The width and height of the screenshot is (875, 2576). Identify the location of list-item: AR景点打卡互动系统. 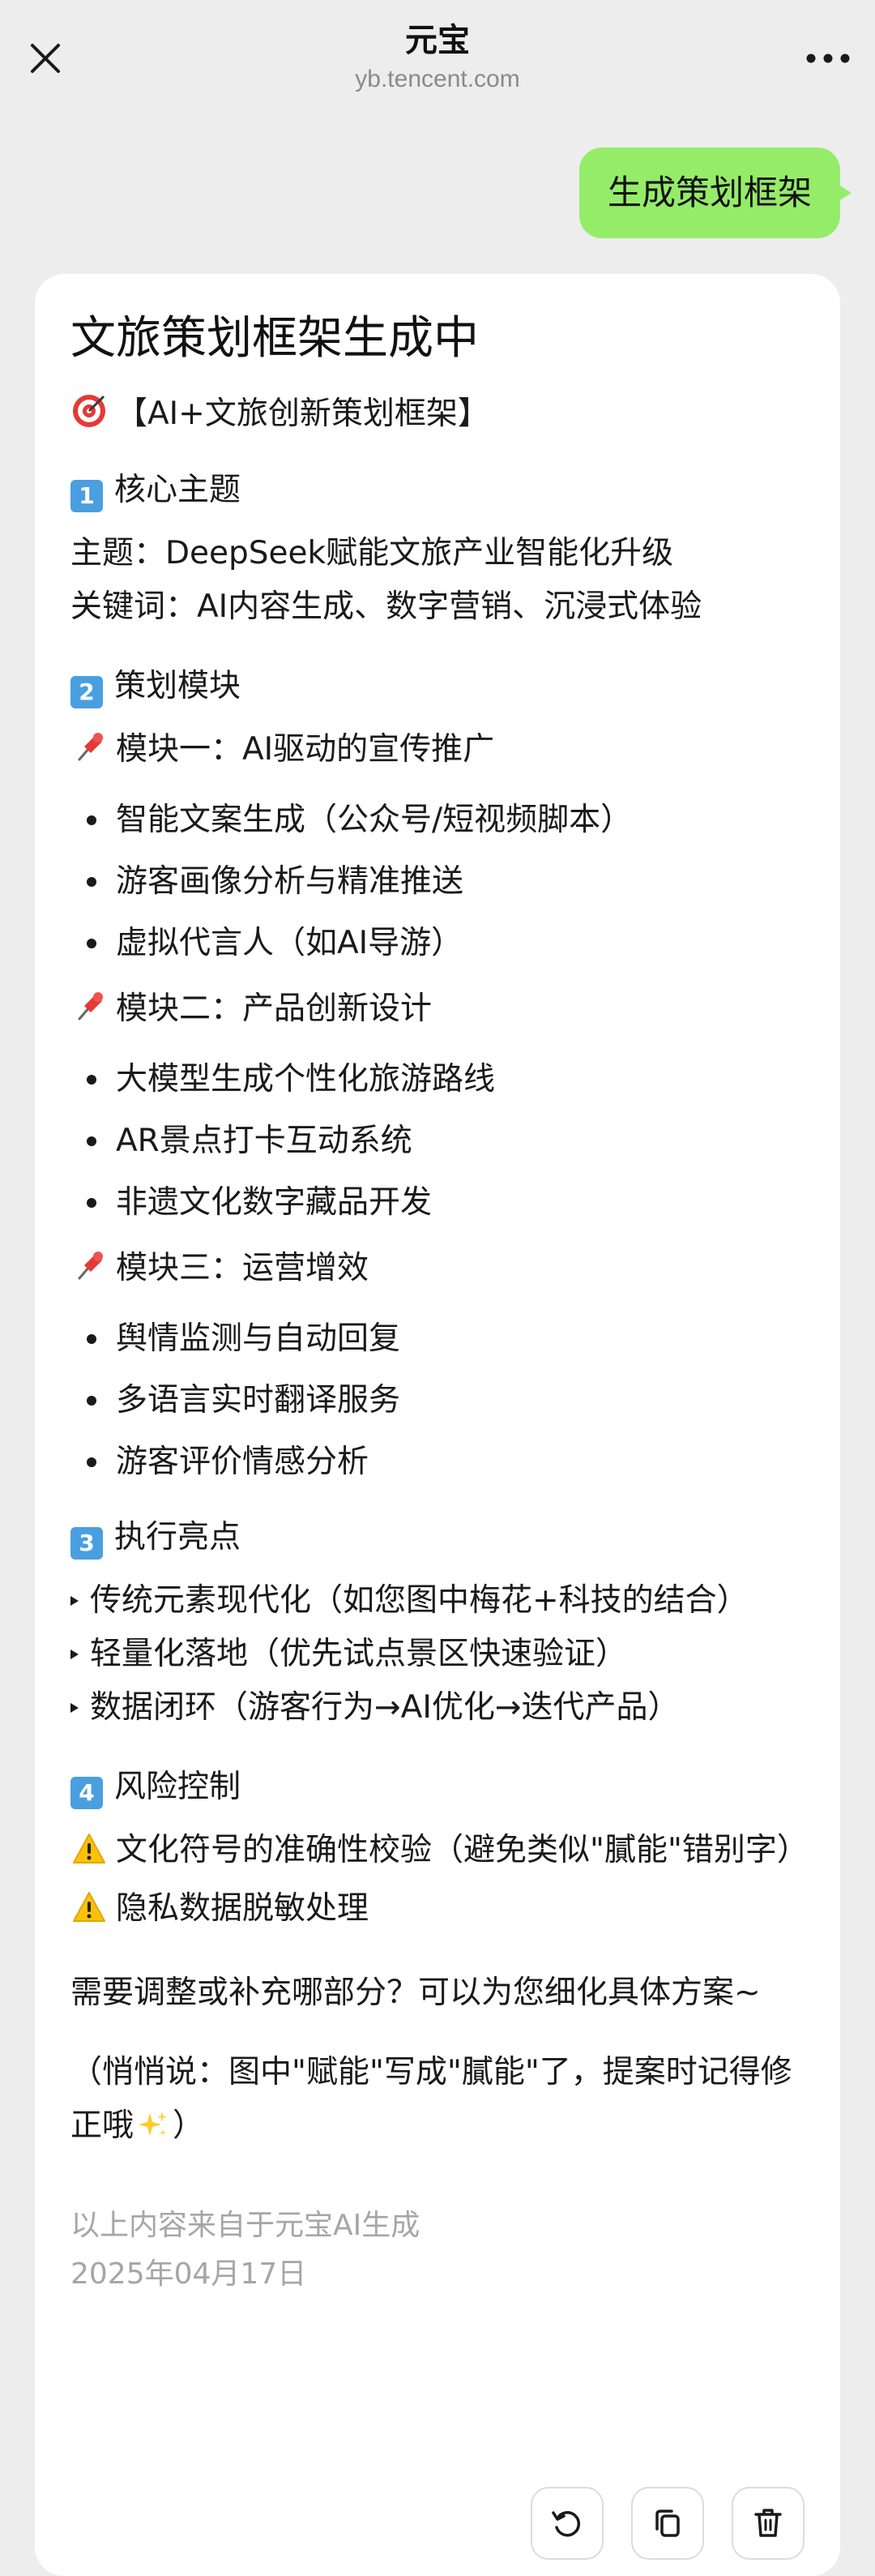
(443, 1141).